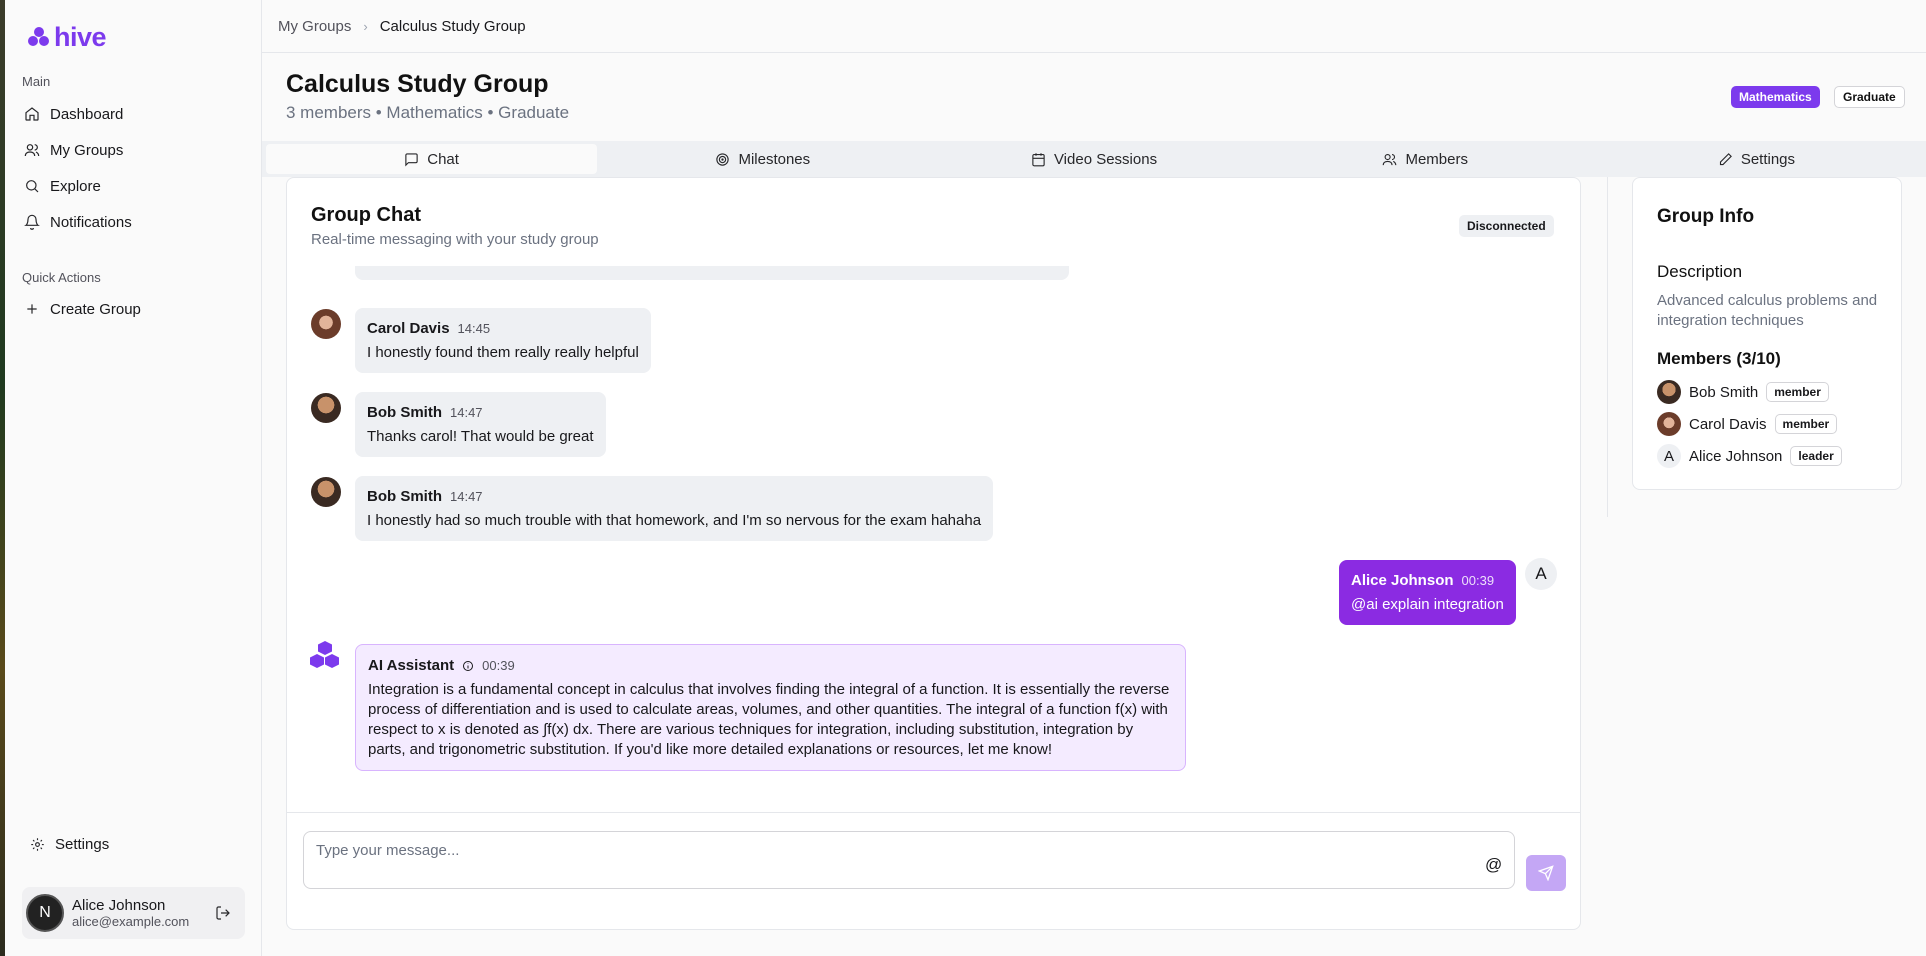  What do you see at coordinates (366, 215) in the screenshot?
I see `chat-title: Group Chat` at bounding box center [366, 215].